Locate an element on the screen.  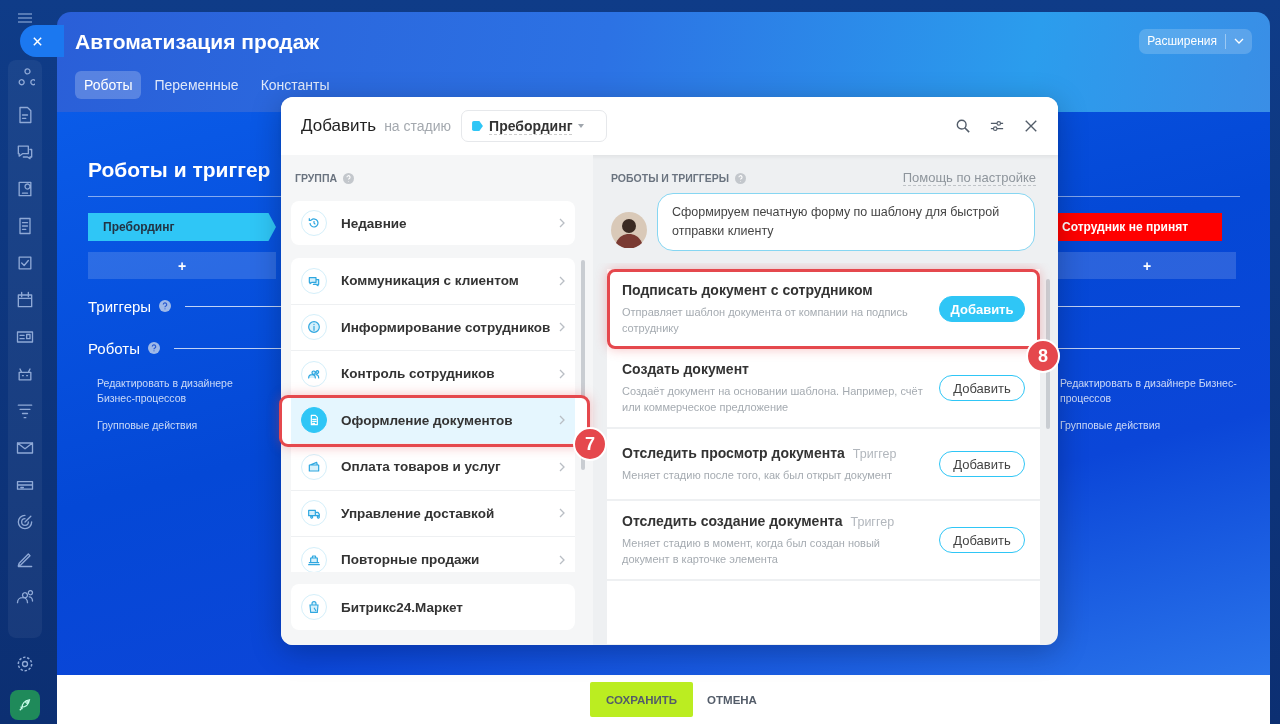
cancel-button: ОТМЕНА is located at coordinates (732, 699).